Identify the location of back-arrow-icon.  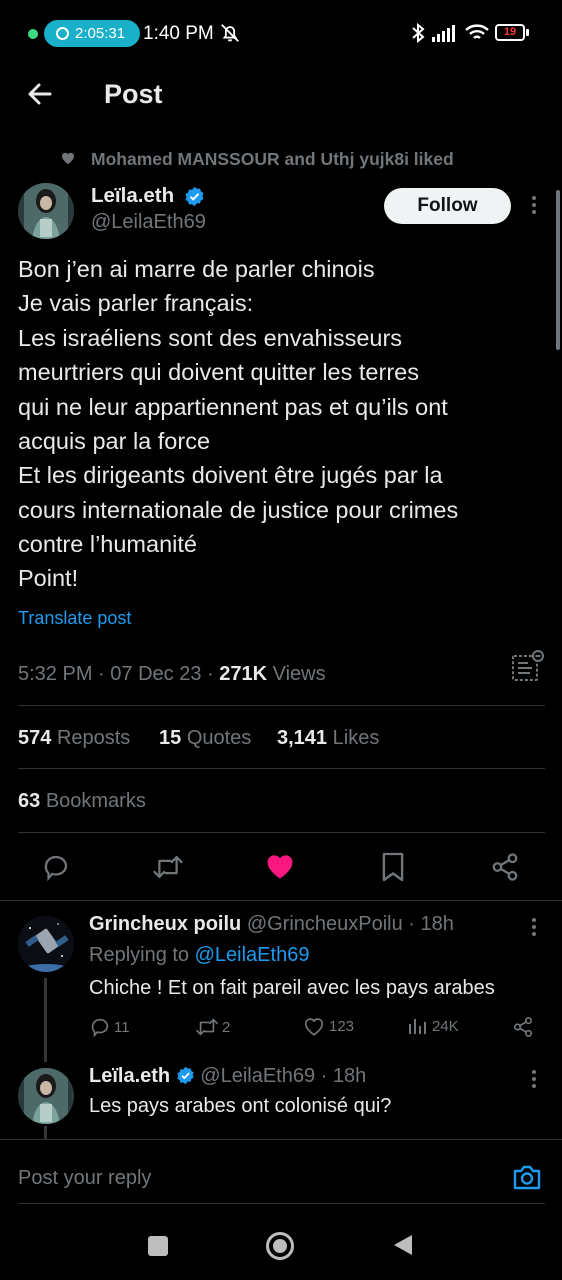
(40, 94).